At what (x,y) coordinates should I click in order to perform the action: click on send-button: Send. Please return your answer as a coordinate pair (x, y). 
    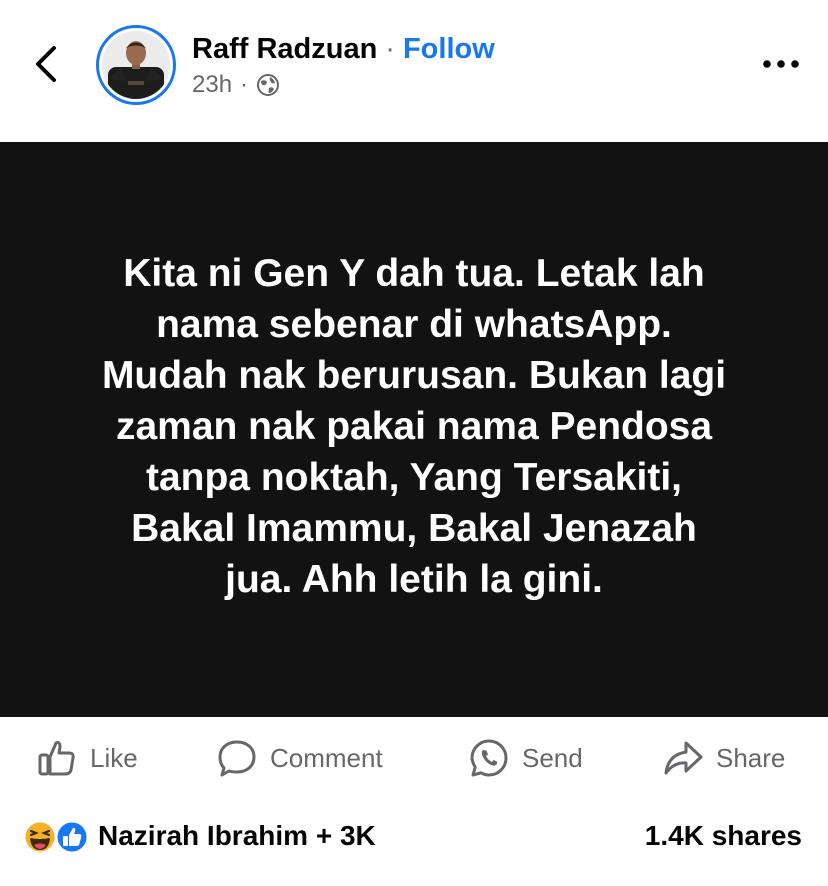
    Looking at the image, I should click on (525, 758).